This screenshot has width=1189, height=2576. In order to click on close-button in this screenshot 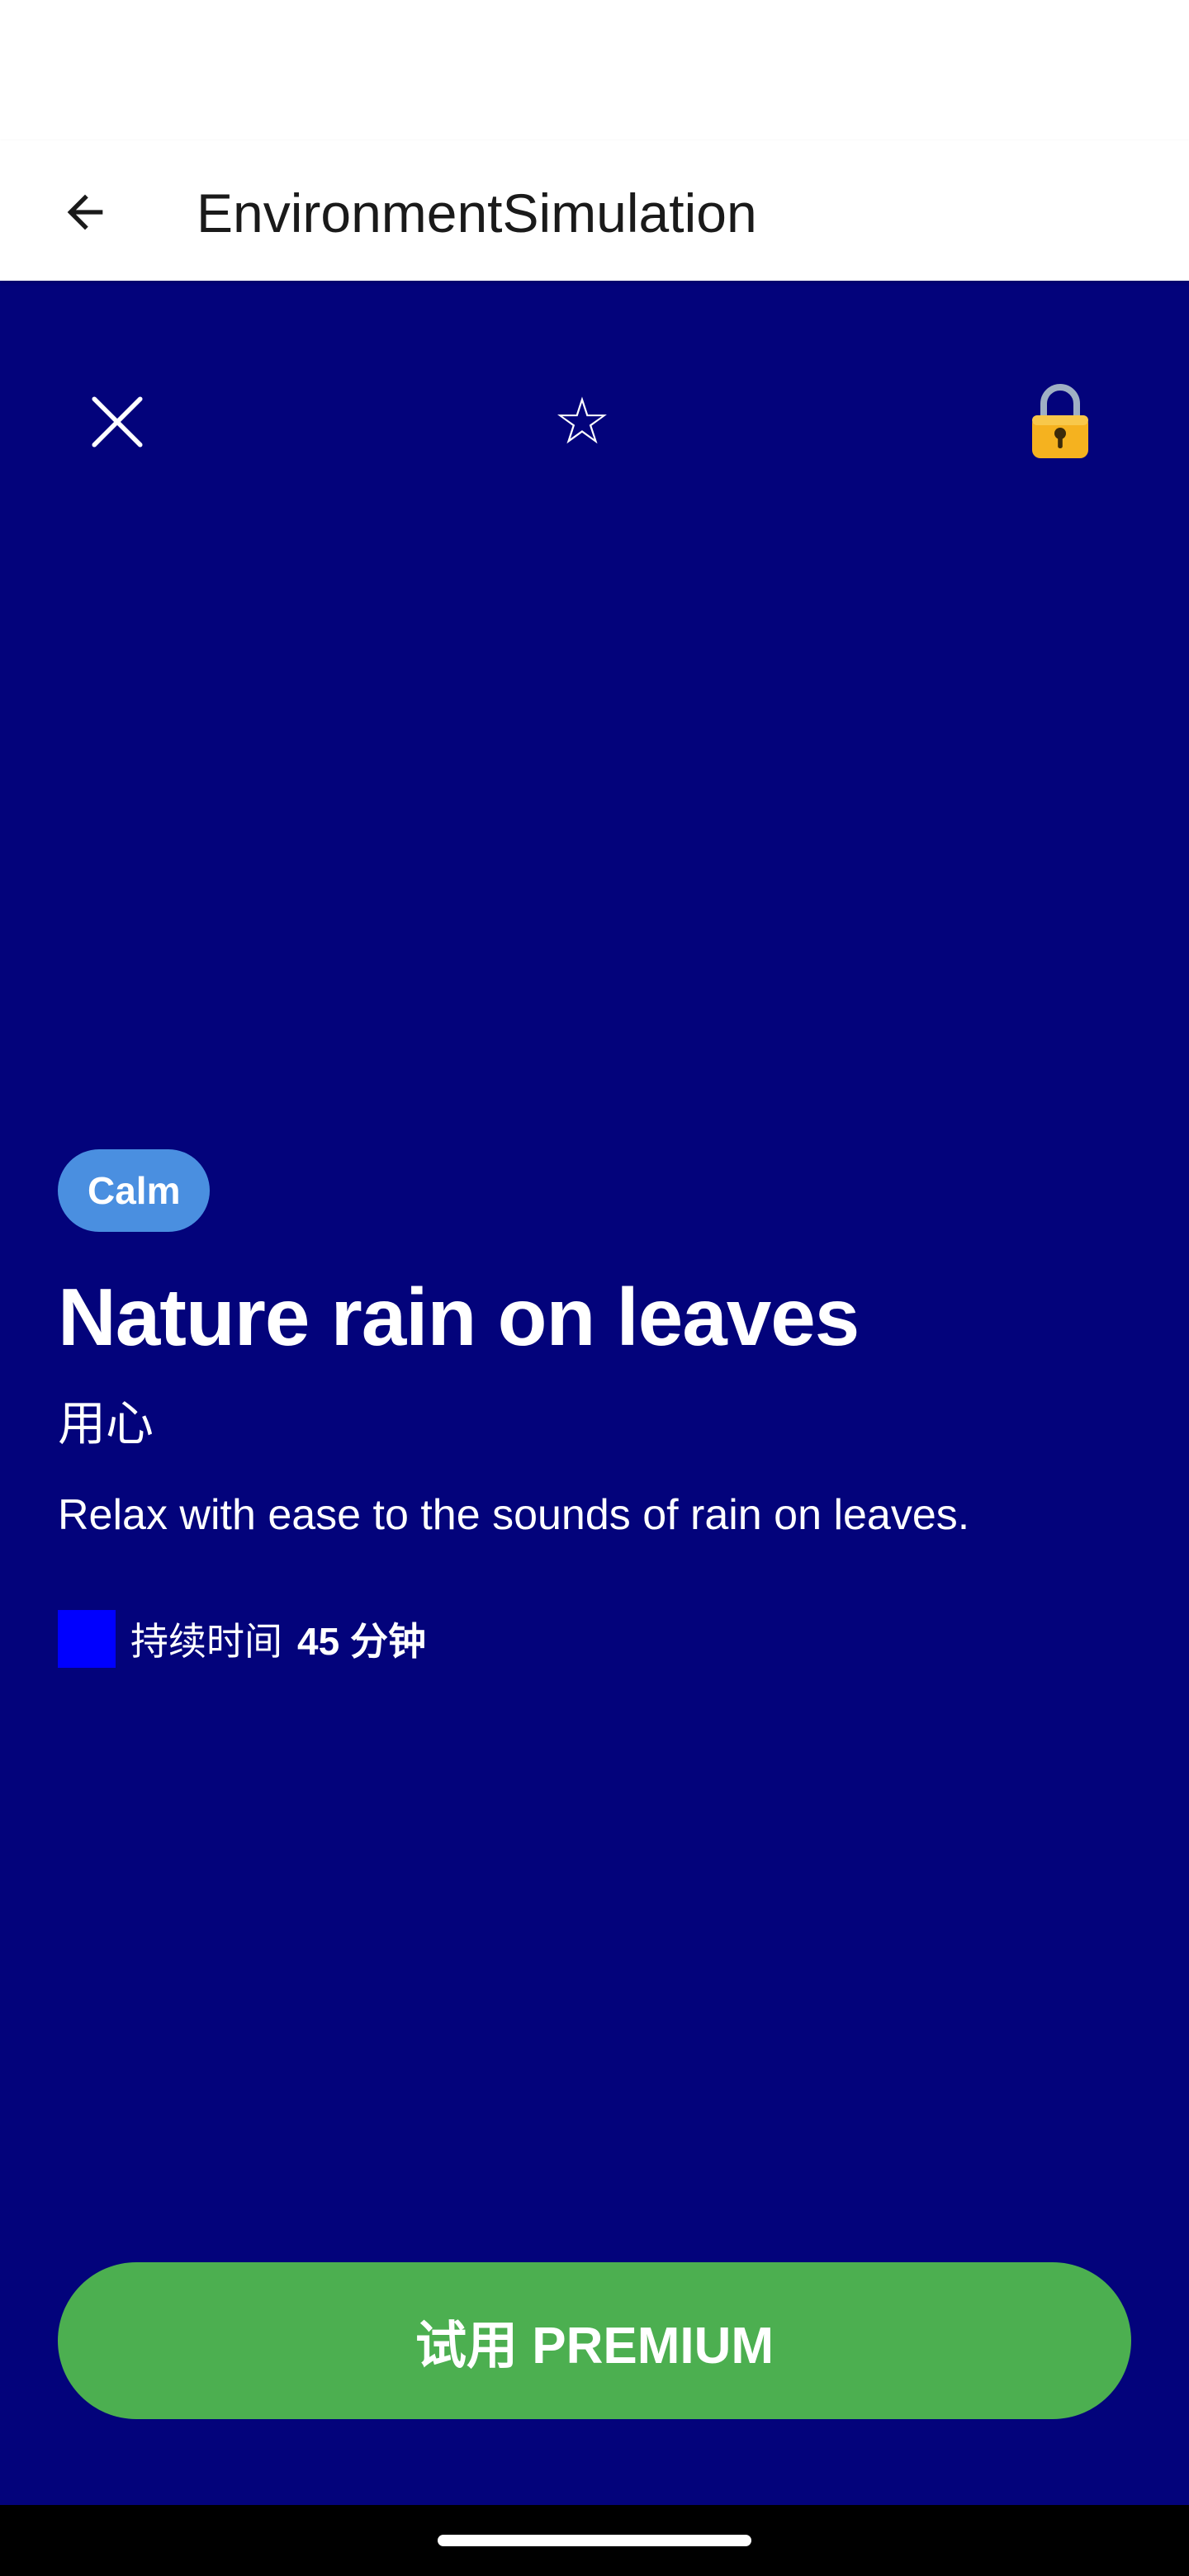, I will do `click(117, 422)`.